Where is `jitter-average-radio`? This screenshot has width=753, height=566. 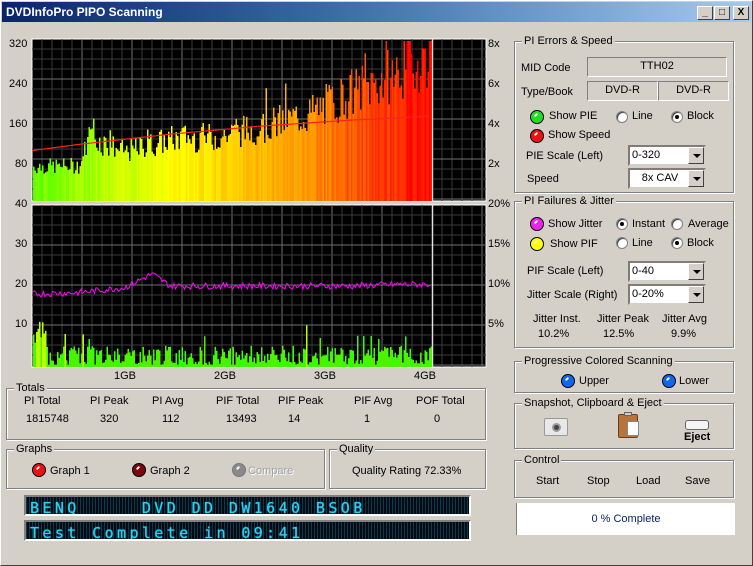 jitter-average-radio is located at coordinates (677, 224).